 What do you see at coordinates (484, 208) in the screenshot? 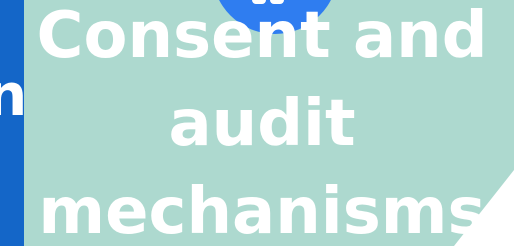
I see `corner-fold` at bounding box center [484, 208].